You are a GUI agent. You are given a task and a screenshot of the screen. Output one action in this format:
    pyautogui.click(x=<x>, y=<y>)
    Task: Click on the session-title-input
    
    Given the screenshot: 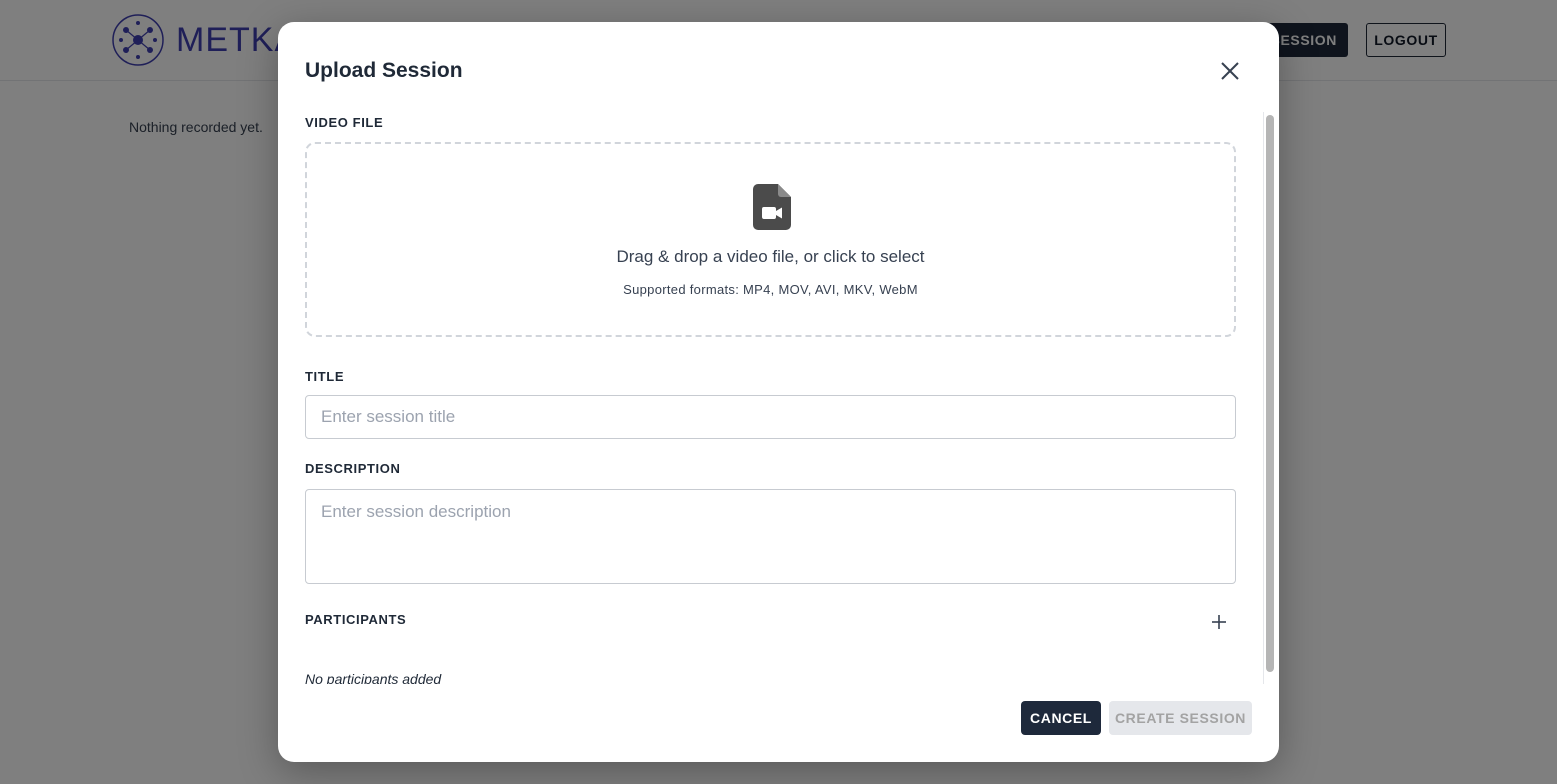 What is the action you would take?
    pyautogui.click(x=770, y=417)
    